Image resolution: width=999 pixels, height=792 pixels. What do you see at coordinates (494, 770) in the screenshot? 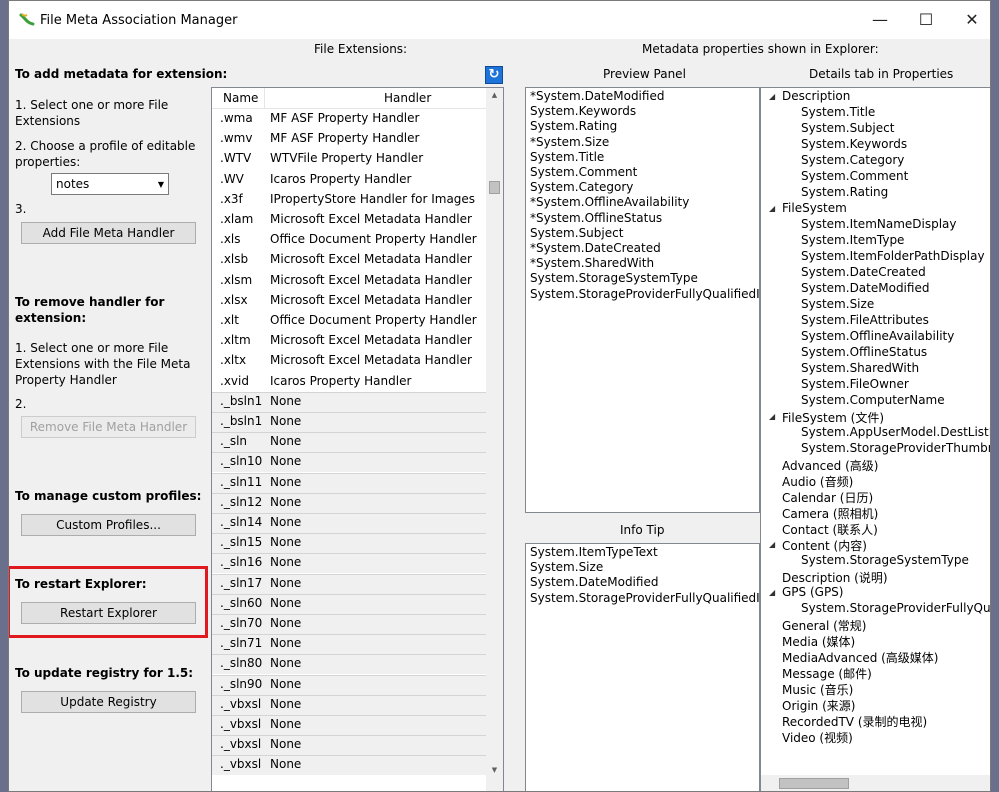
I see `scroll-down-icon: ▼` at bounding box center [494, 770].